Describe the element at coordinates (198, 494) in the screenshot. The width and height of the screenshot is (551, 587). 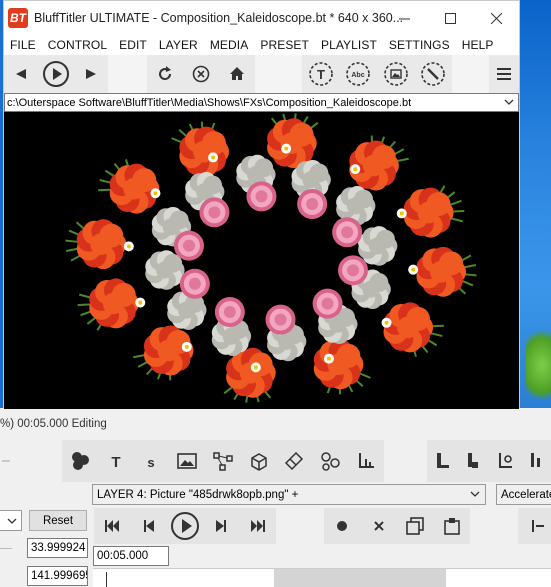
I see `layer-dropdown-value: LAYER 4: Picture "485drwk8opb.png" +` at that location.